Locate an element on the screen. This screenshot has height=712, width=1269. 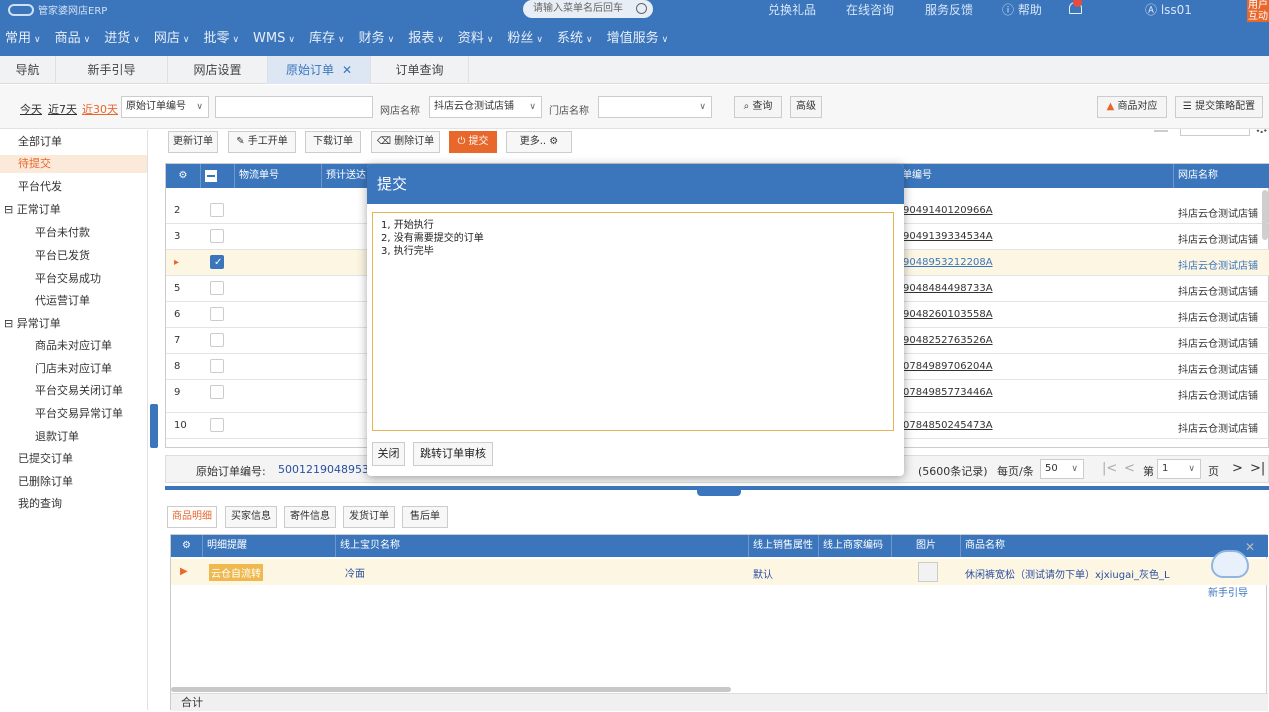
advanced-button: 高级 is located at coordinates (806, 107).